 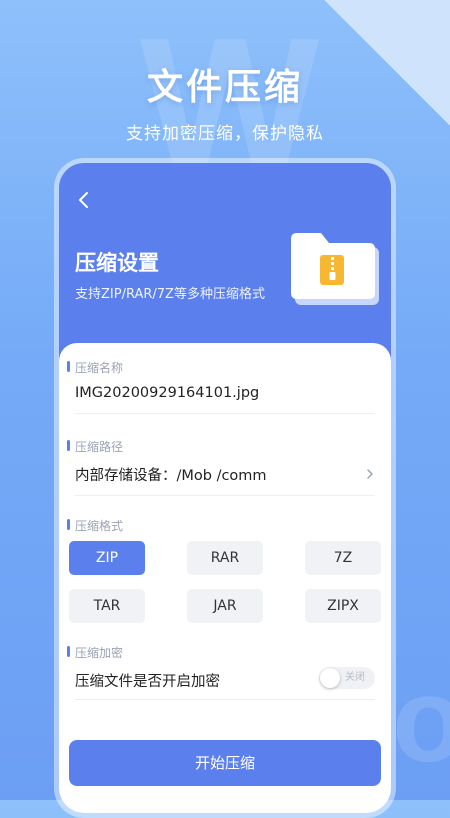 What do you see at coordinates (355, 677) in the screenshot?
I see `toggle-state-label: 关闭` at bounding box center [355, 677].